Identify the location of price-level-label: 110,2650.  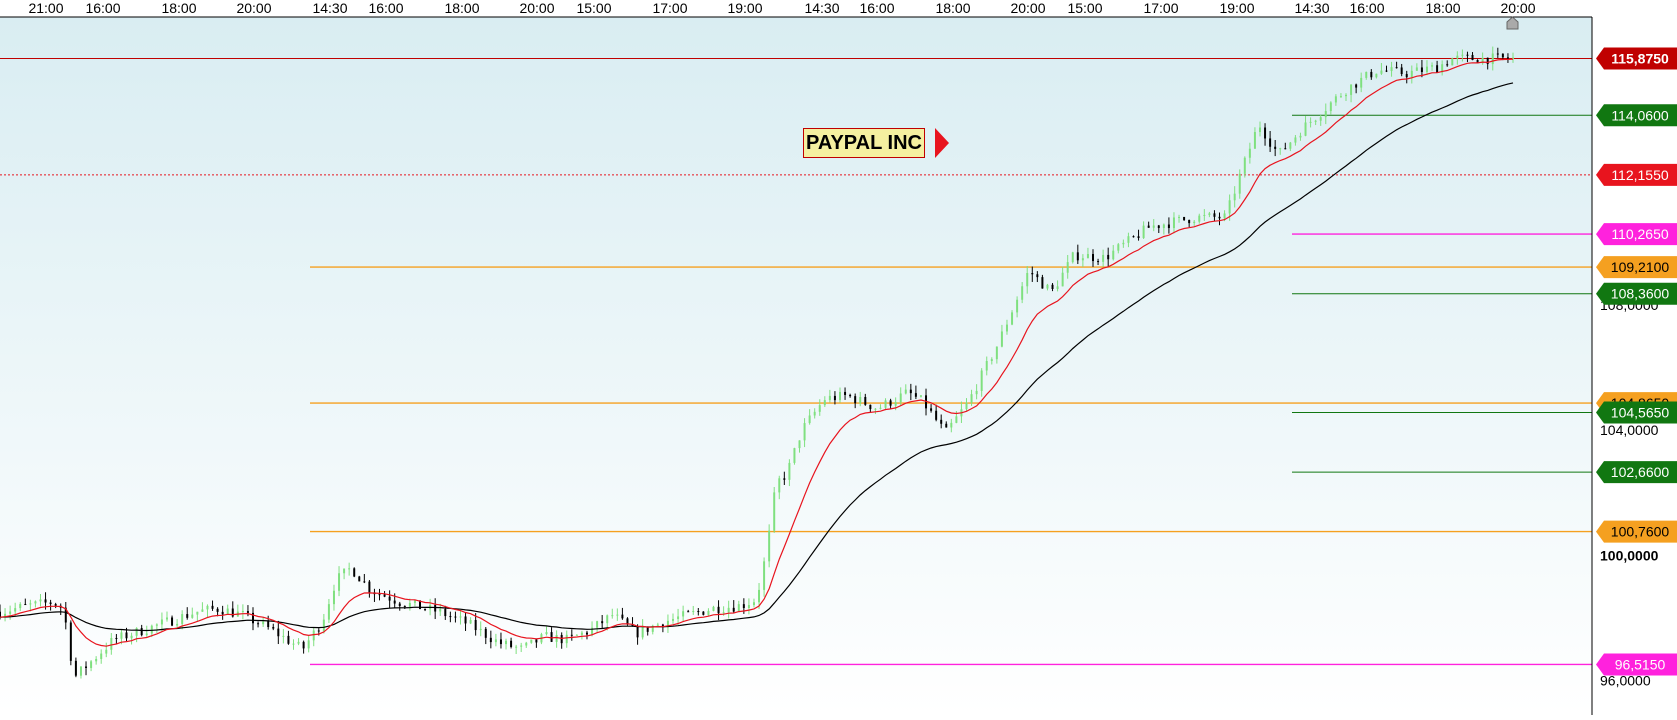
(1636, 234).